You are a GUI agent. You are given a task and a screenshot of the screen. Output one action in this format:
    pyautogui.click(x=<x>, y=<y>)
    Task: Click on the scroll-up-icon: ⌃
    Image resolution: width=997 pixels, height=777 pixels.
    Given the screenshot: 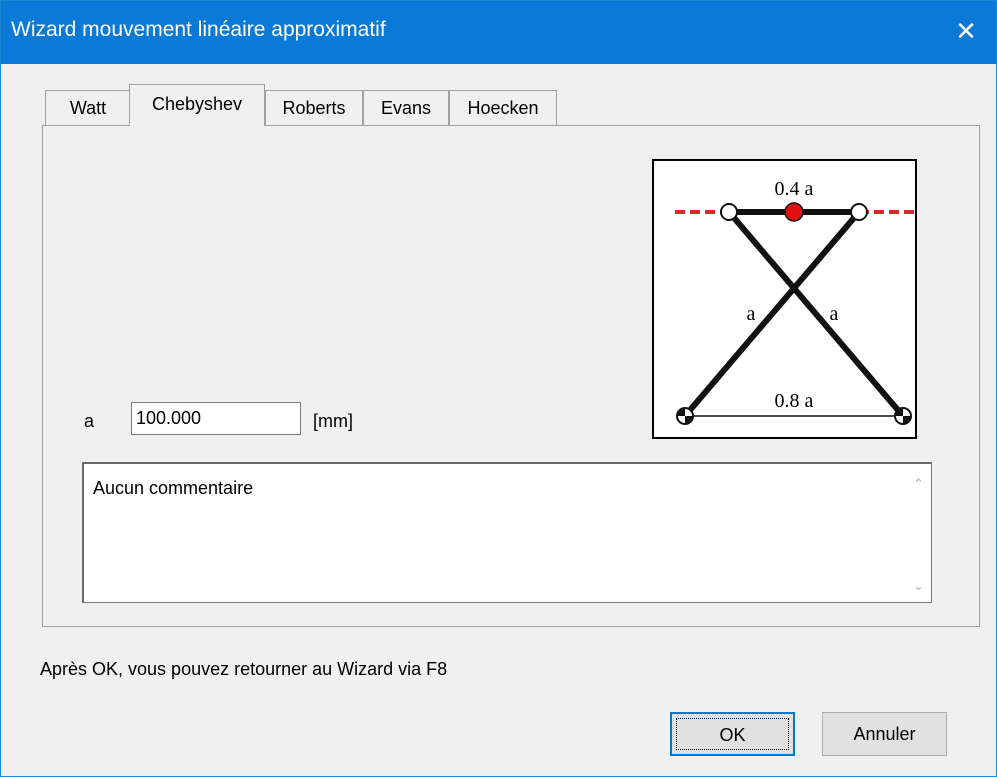 What is the action you would take?
    pyautogui.click(x=918, y=484)
    